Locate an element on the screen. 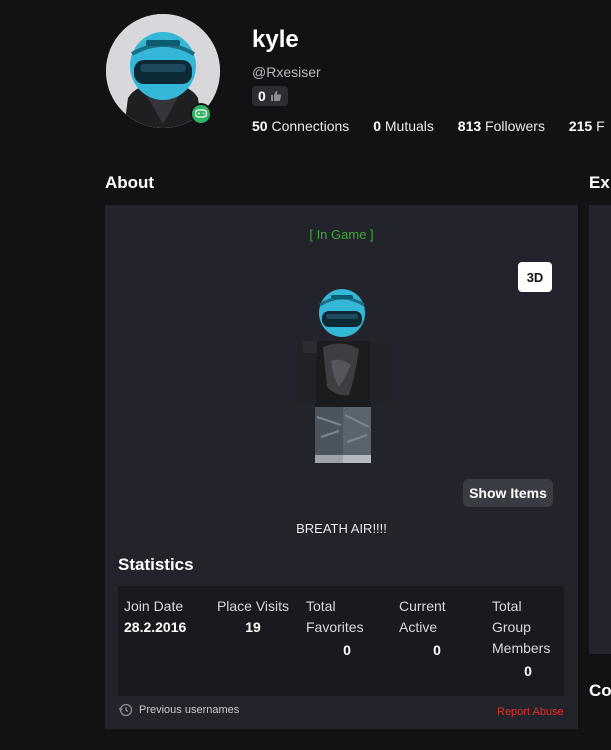 The width and height of the screenshot is (611, 750). display-name: kyle is located at coordinates (275, 39).